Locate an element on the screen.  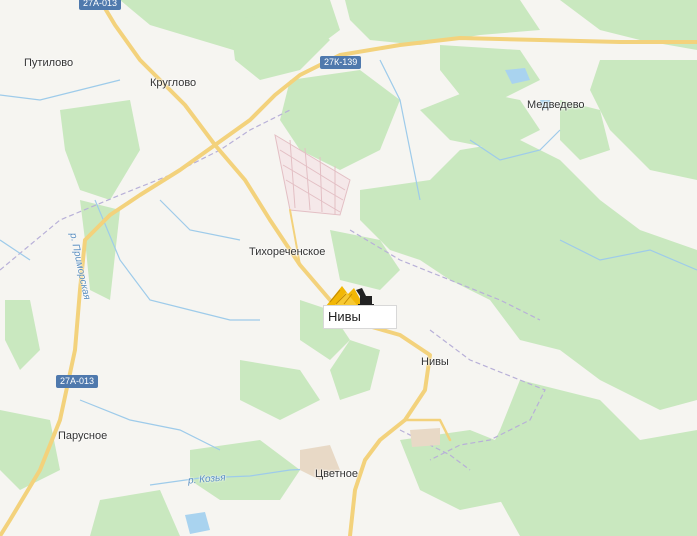
poi-label-nivy: Нивы is located at coordinates (360, 317).